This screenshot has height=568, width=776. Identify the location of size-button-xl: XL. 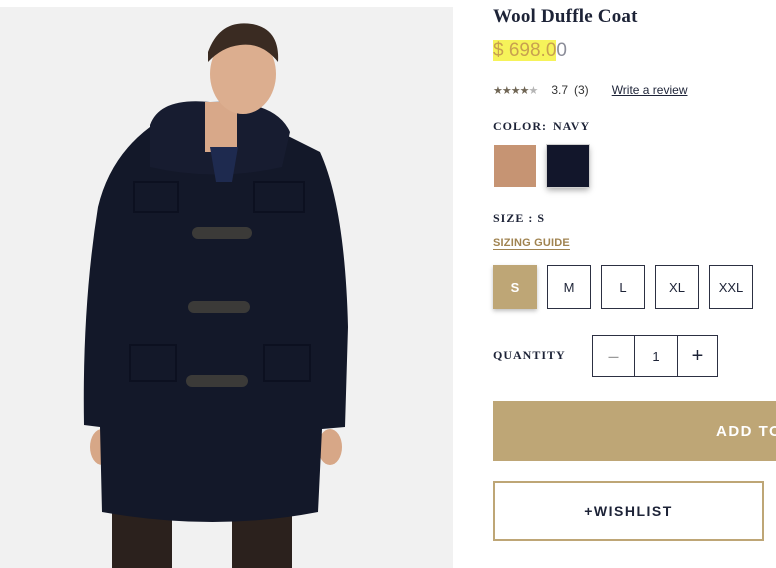
(677, 287).